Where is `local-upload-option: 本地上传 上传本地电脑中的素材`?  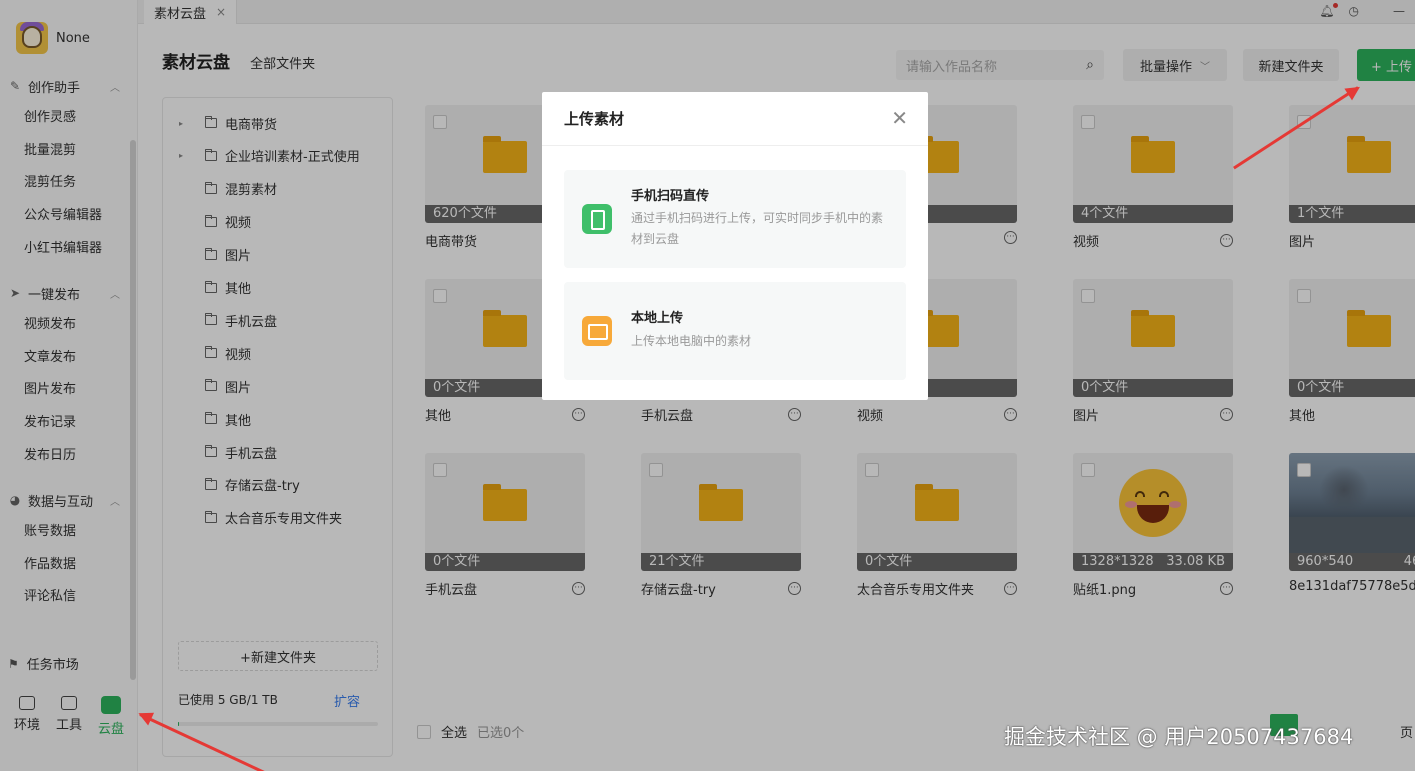
local-upload-option: 本地上传 上传本地电脑中的素材 is located at coordinates (735, 331).